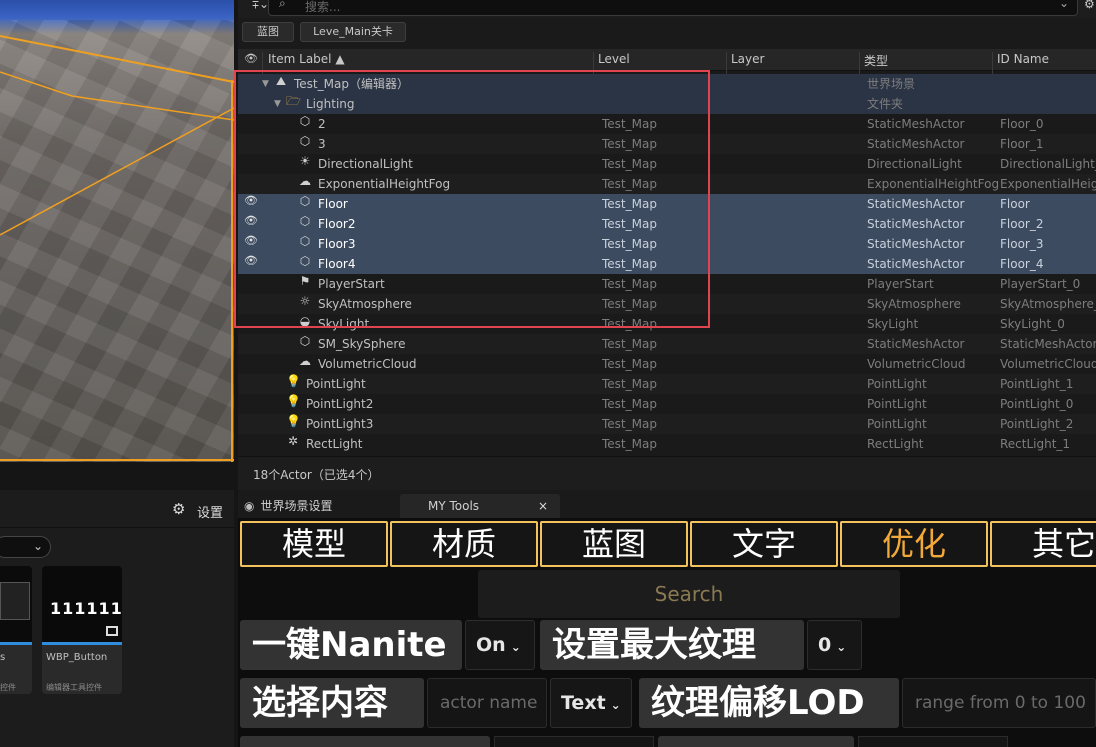 This screenshot has height=747, width=1096. Describe the element at coordinates (1015, 204) in the screenshot. I see `row-id-name: Floor` at that location.